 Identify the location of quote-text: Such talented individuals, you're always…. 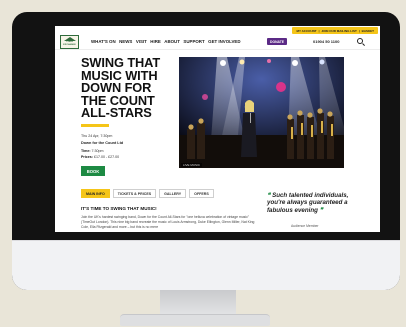
(308, 203).